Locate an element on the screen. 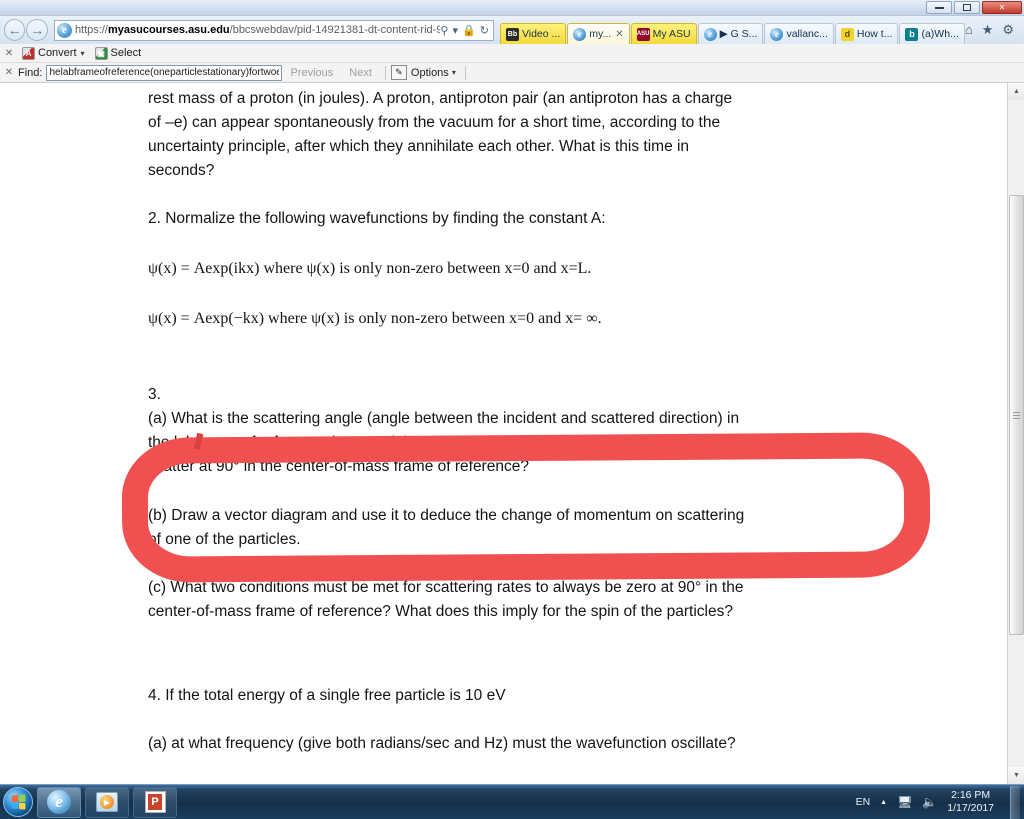 The height and width of the screenshot is (819, 1024). clock: 2:16 PM 1/17/2017 is located at coordinates (970, 802).